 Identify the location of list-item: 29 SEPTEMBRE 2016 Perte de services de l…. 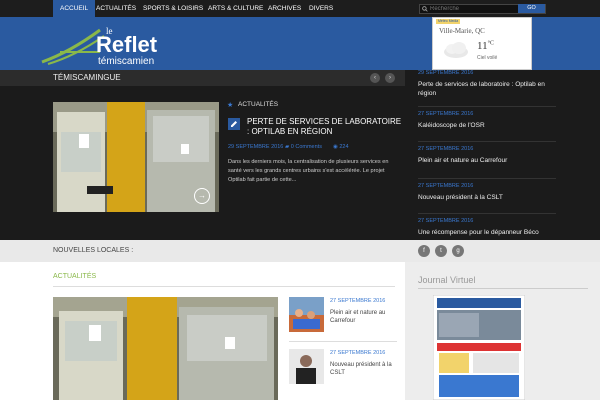
(488, 84).